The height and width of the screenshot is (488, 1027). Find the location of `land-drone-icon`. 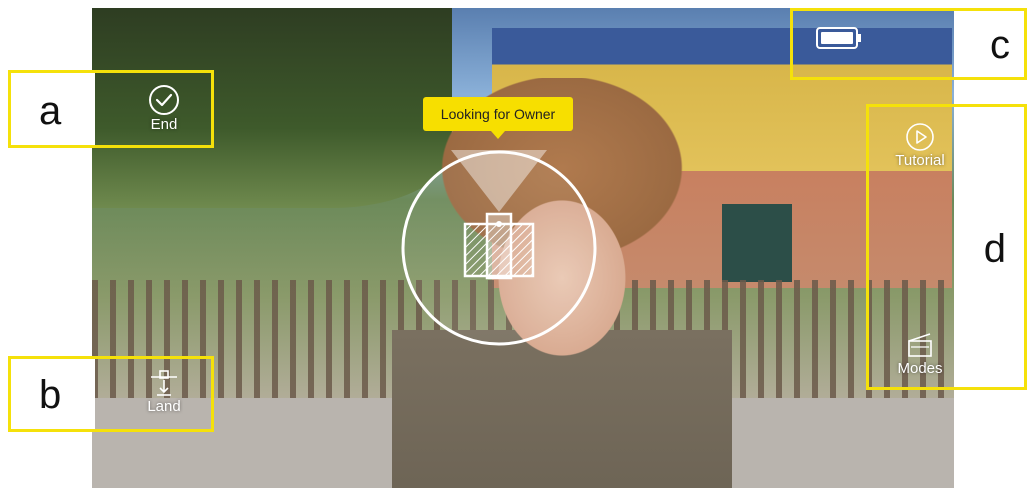

land-drone-icon is located at coordinates (164, 383).